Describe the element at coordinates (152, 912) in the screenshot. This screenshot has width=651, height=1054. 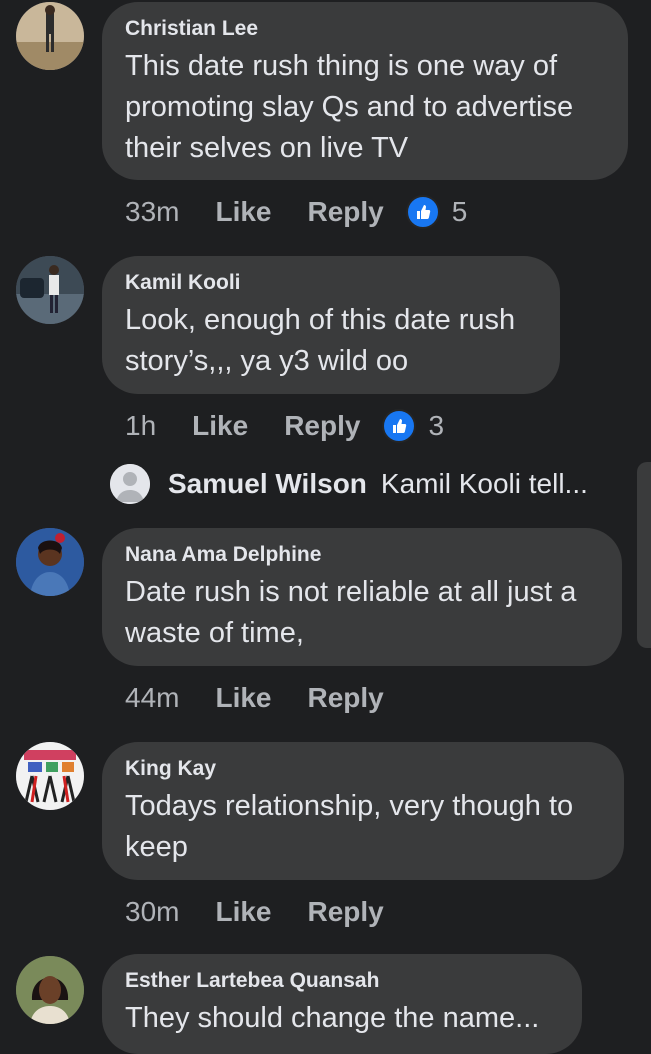
I see `comment-time: 30m` at that location.